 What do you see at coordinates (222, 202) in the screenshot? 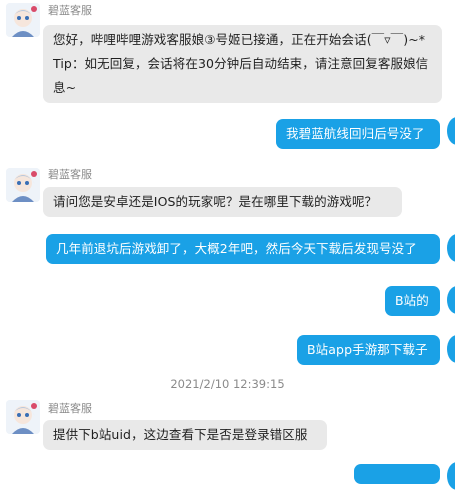
I see `message-bubble-incoming: 请问您是安卓还是IOS的玩家呢？是在哪里下载的游戏呢？` at bounding box center [222, 202].